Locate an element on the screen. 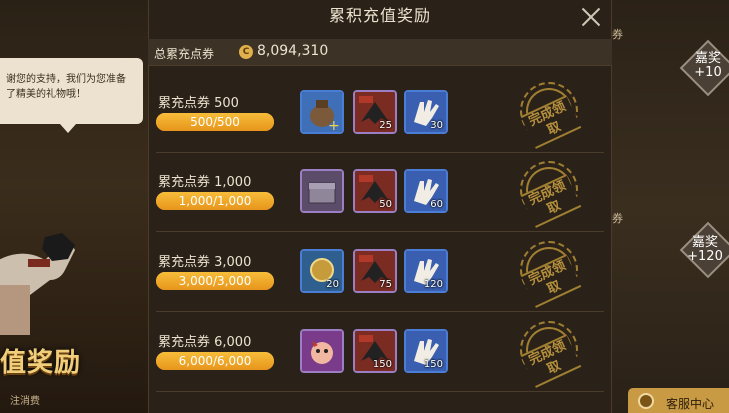 This screenshot has width=729, height=413. reward-item: 20 is located at coordinates (322, 271).